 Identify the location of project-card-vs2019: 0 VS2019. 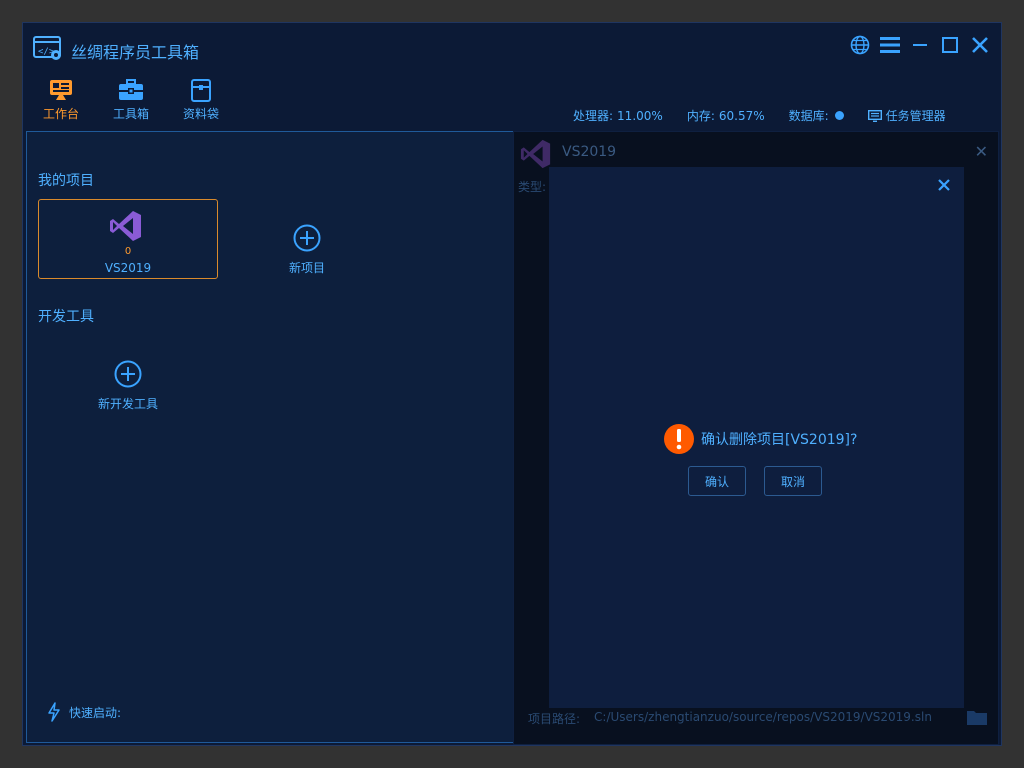
(128, 239).